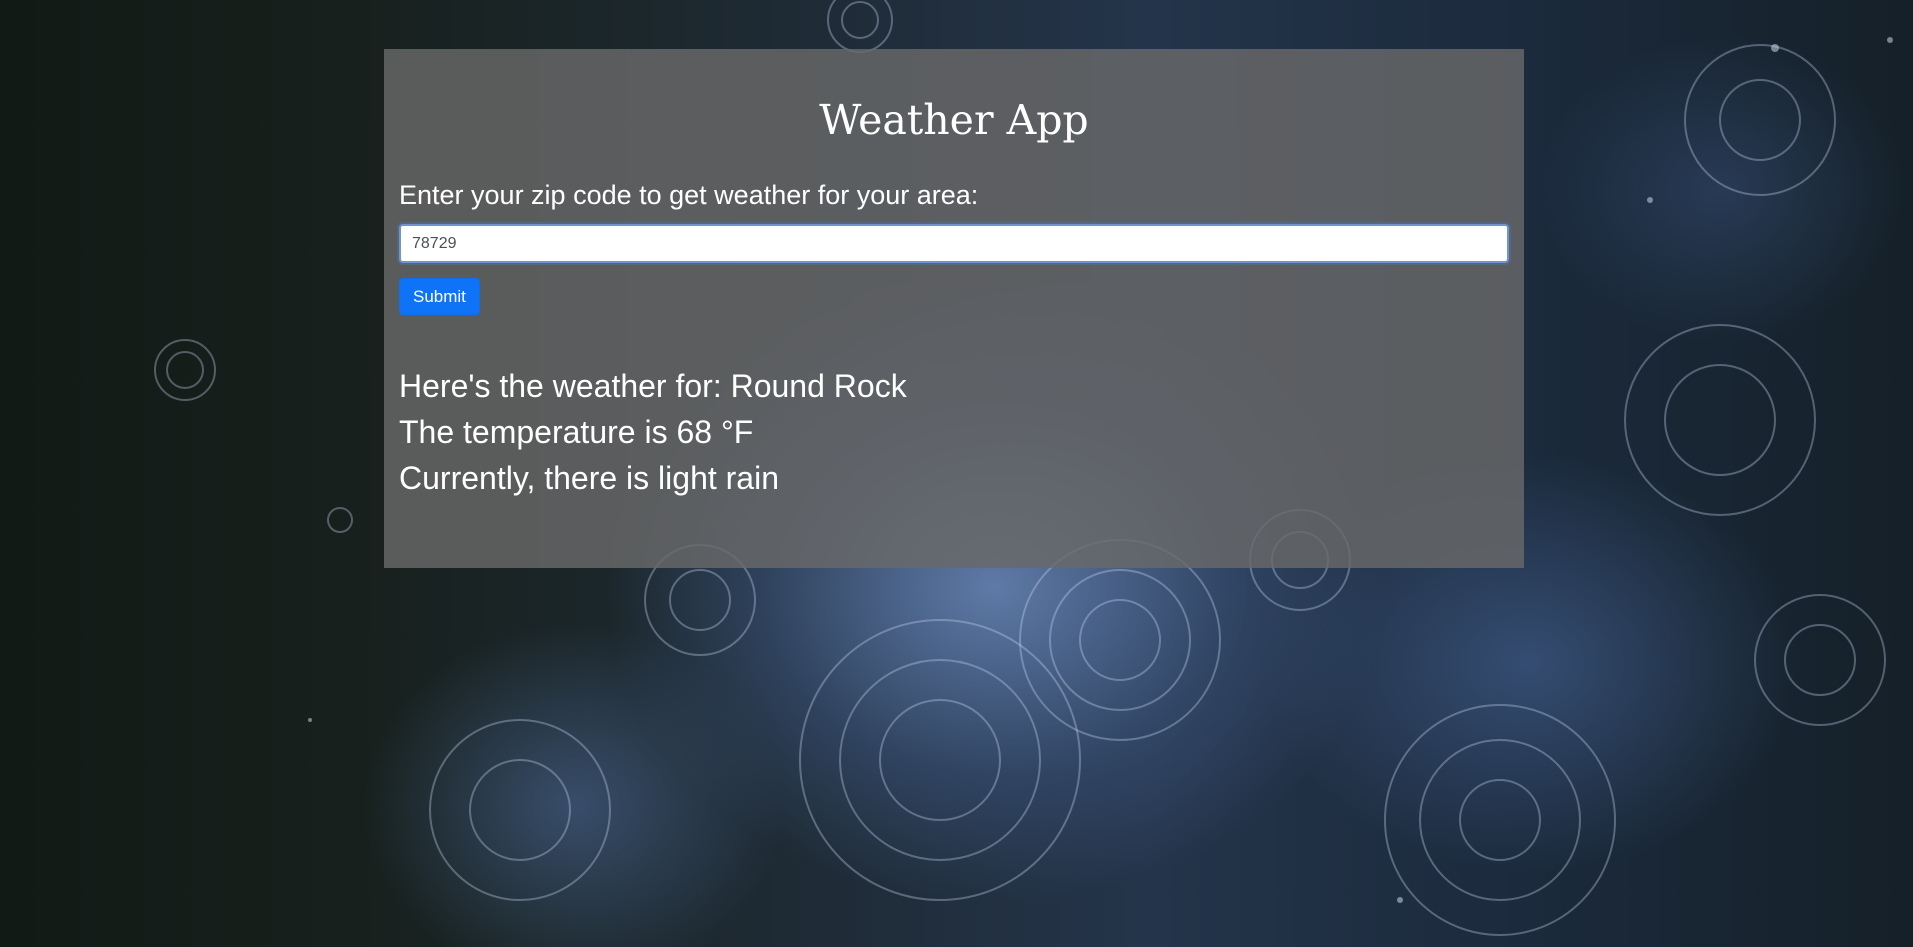 This screenshot has height=947, width=1913. I want to click on zip-code-input, so click(954, 243).